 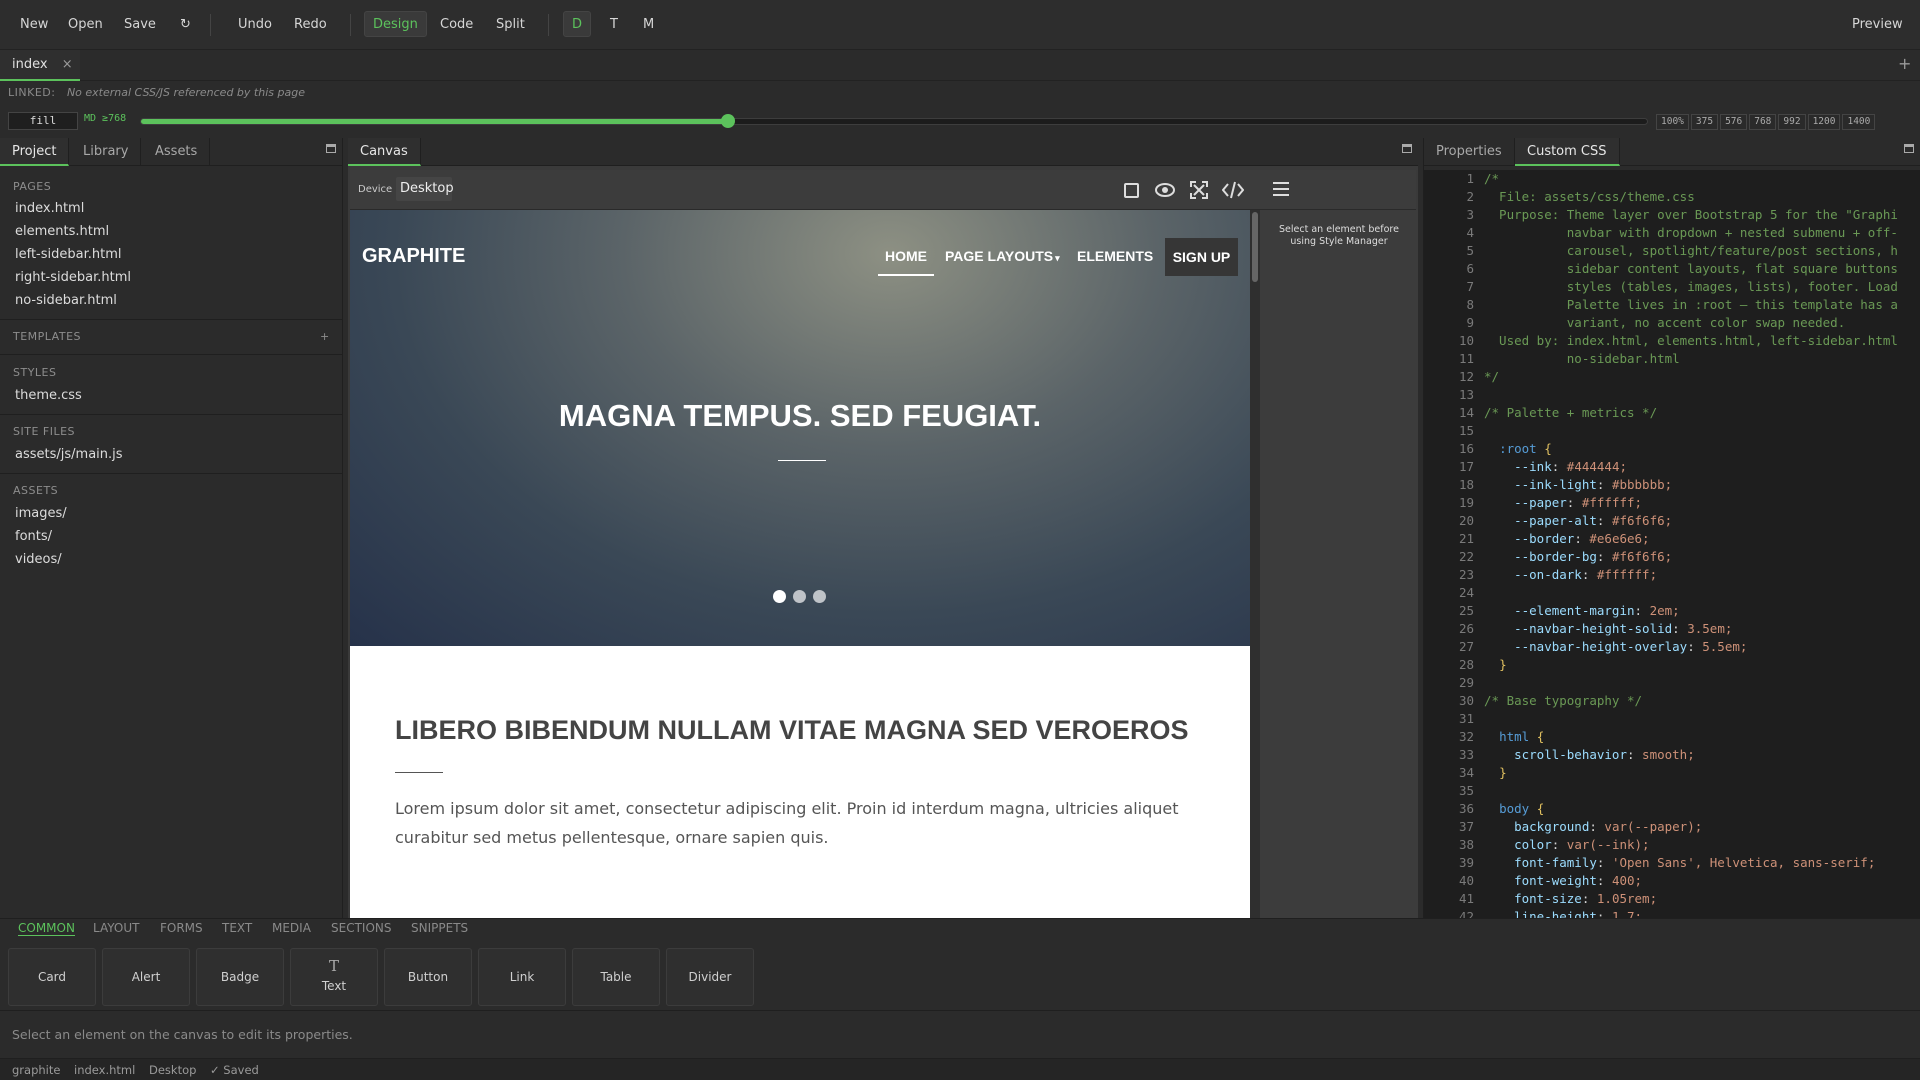 What do you see at coordinates (1734, 122) in the screenshot?
I see `width-preset-2: 576` at bounding box center [1734, 122].